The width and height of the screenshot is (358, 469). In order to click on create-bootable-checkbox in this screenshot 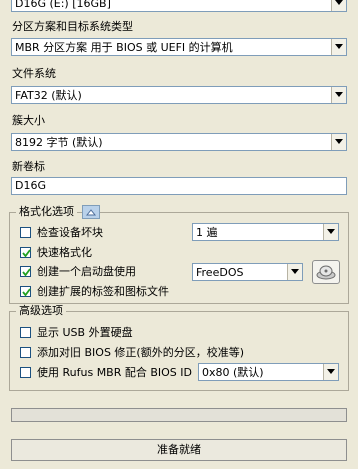, I will do `click(25, 271)`.